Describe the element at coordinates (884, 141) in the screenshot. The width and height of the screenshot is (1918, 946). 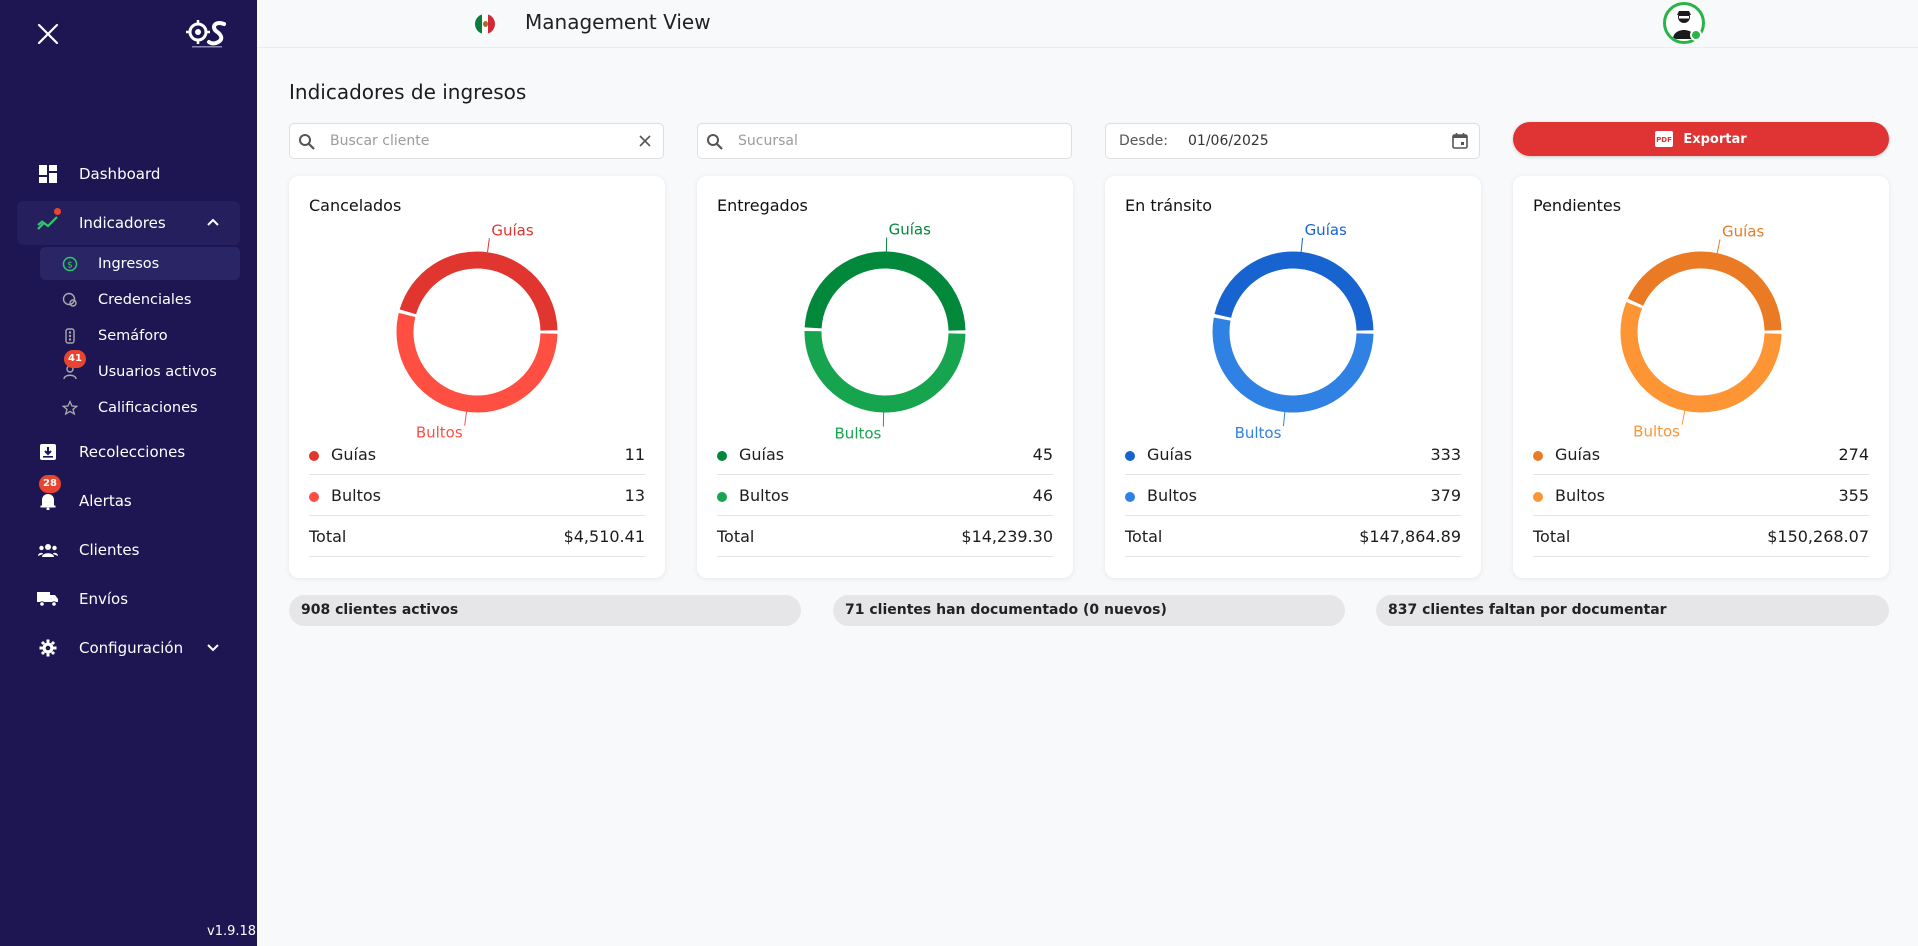
I see `branch-input: Sucursal` at that location.